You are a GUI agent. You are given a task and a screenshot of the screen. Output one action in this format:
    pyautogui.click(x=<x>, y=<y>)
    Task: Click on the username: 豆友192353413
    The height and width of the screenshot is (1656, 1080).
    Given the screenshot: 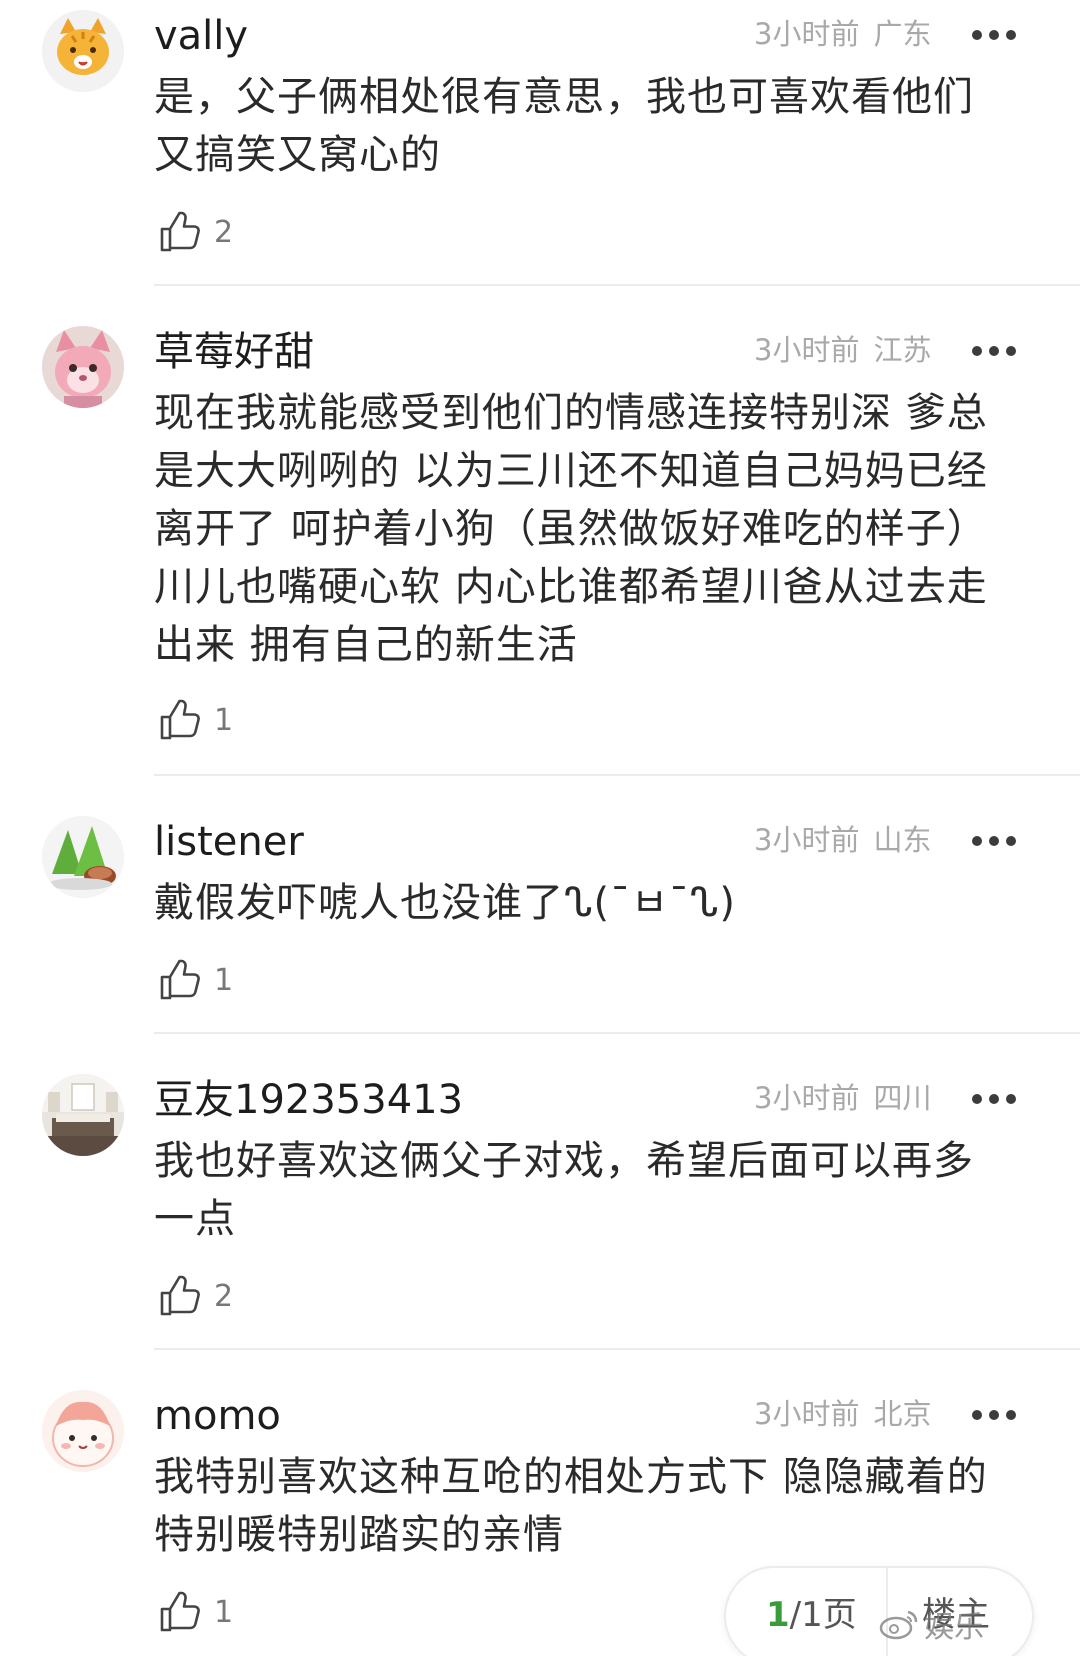 What is the action you would take?
    pyautogui.click(x=308, y=1100)
    